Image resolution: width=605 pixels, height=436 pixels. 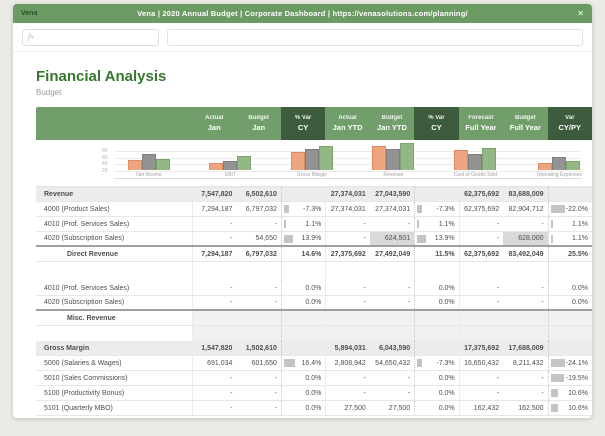 What do you see at coordinates (214, 209) in the screenshot?
I see `value-cell: 7,294,187` at bounding box center [214, 209].